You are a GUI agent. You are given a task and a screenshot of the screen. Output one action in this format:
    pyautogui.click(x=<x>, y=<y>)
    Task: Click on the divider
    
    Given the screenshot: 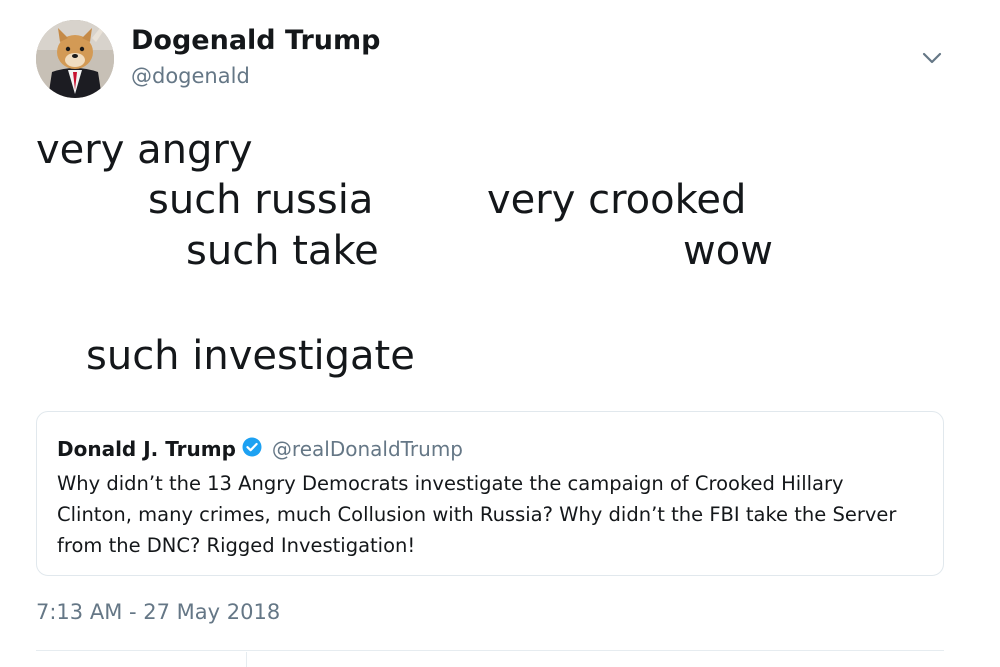 What is the action you would take?
    pyautogui.click(x=490, y=650)
    